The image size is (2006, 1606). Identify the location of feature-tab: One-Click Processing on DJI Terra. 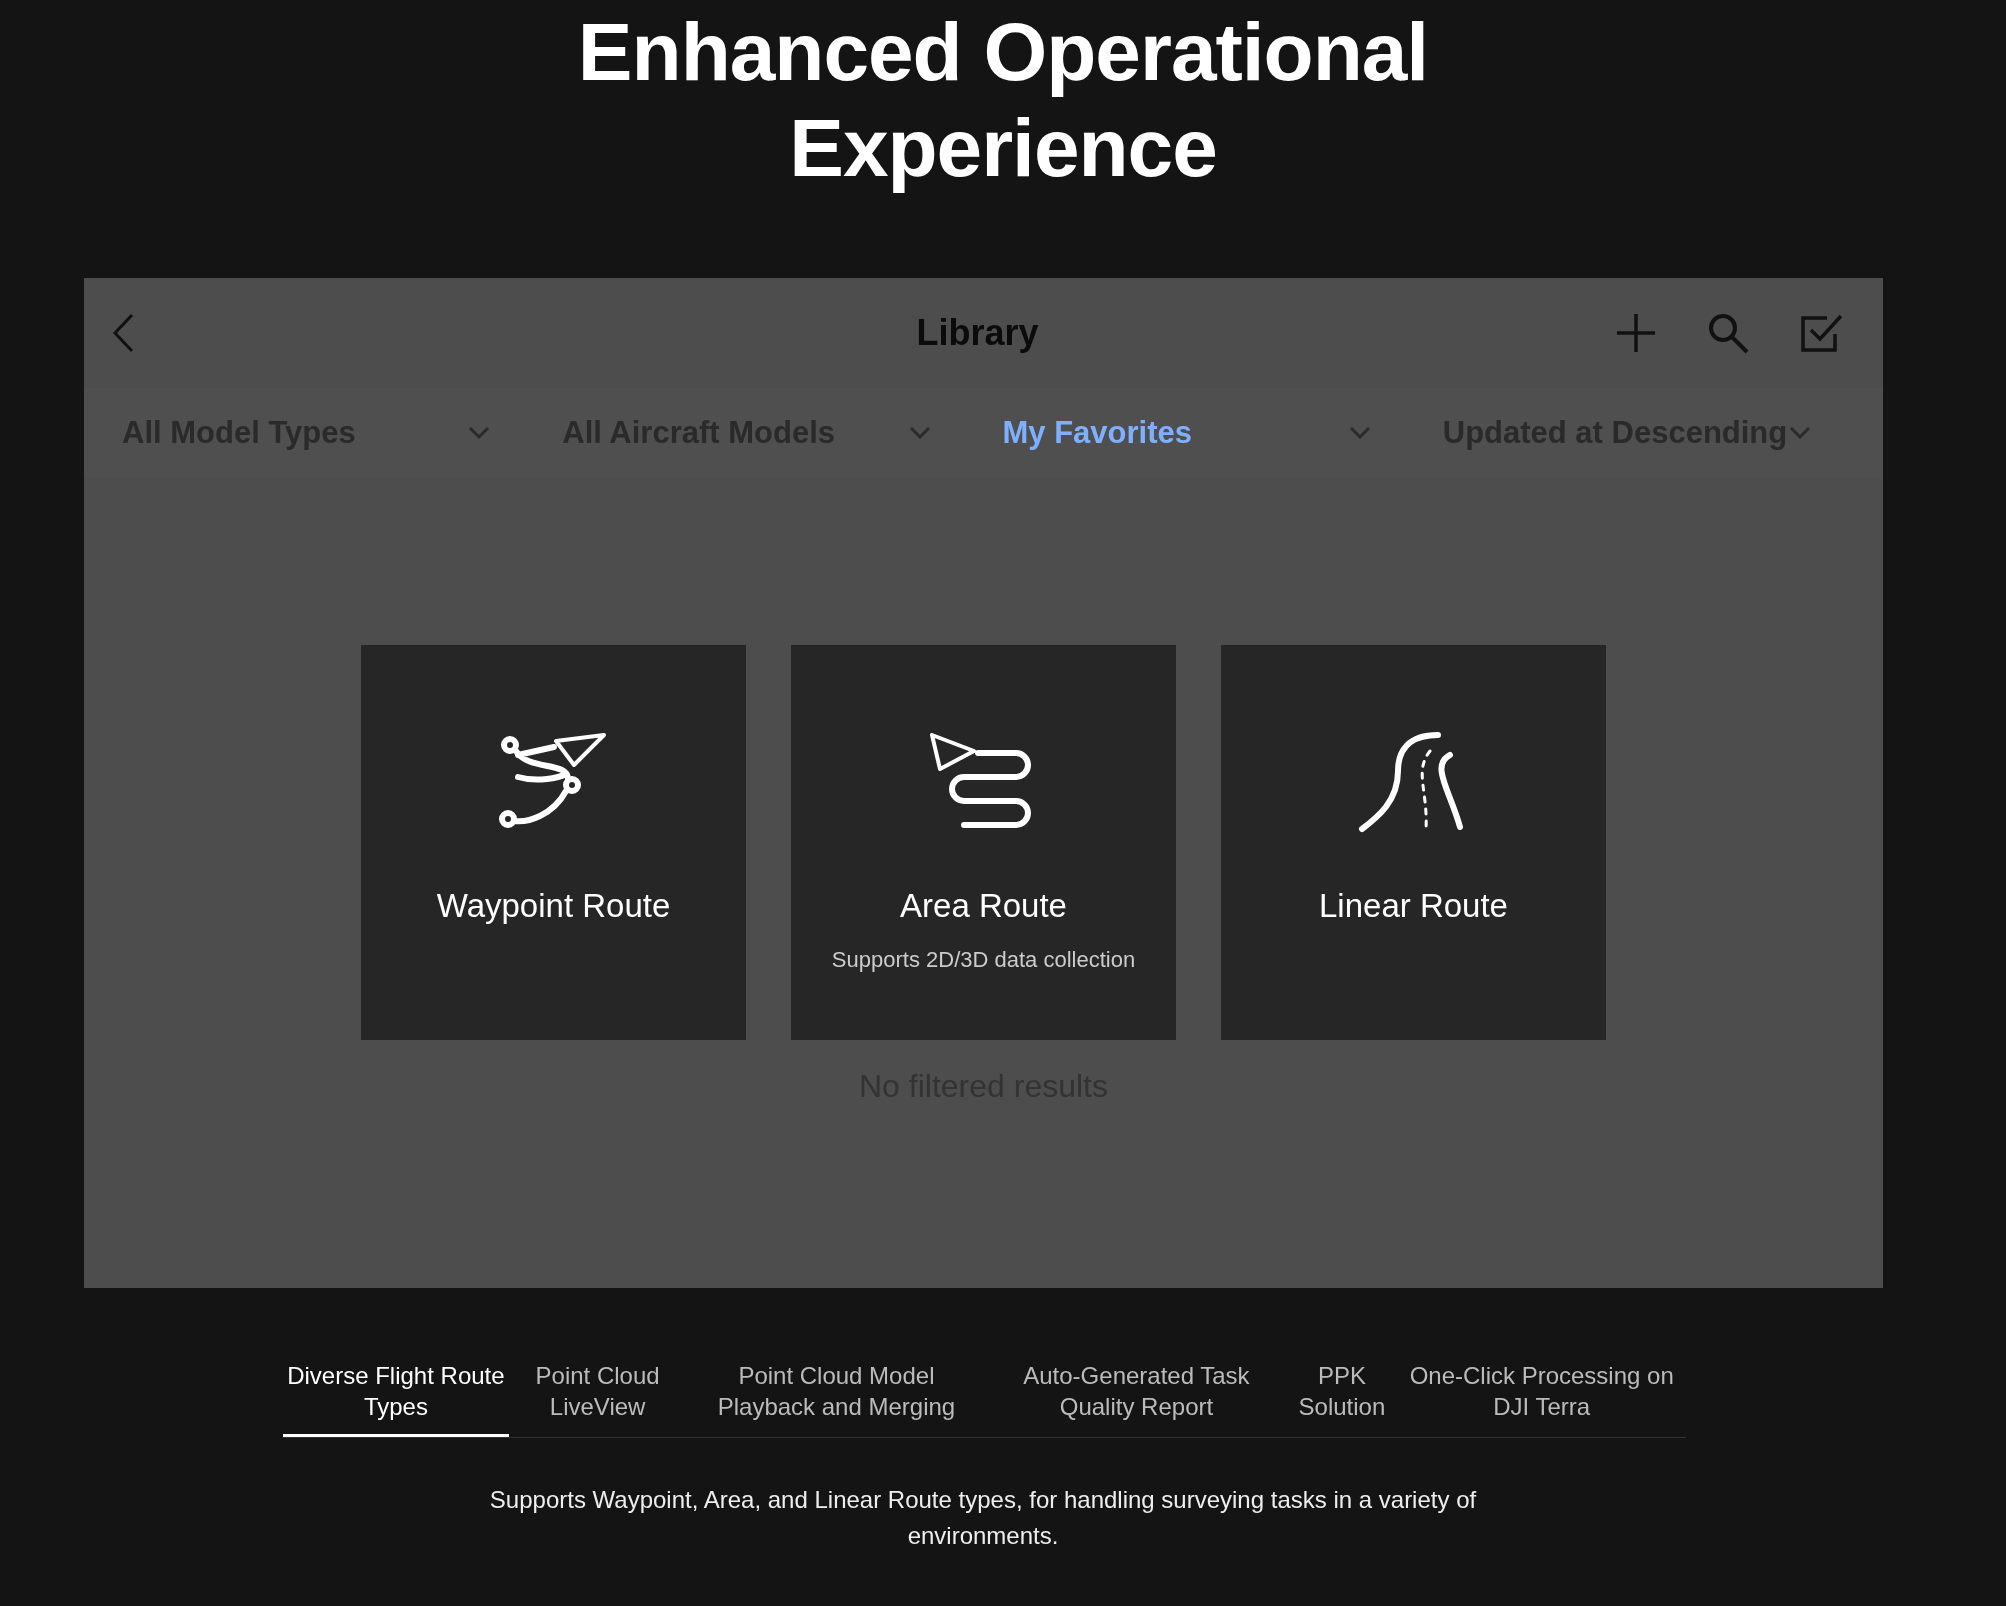
(1541, 1398).